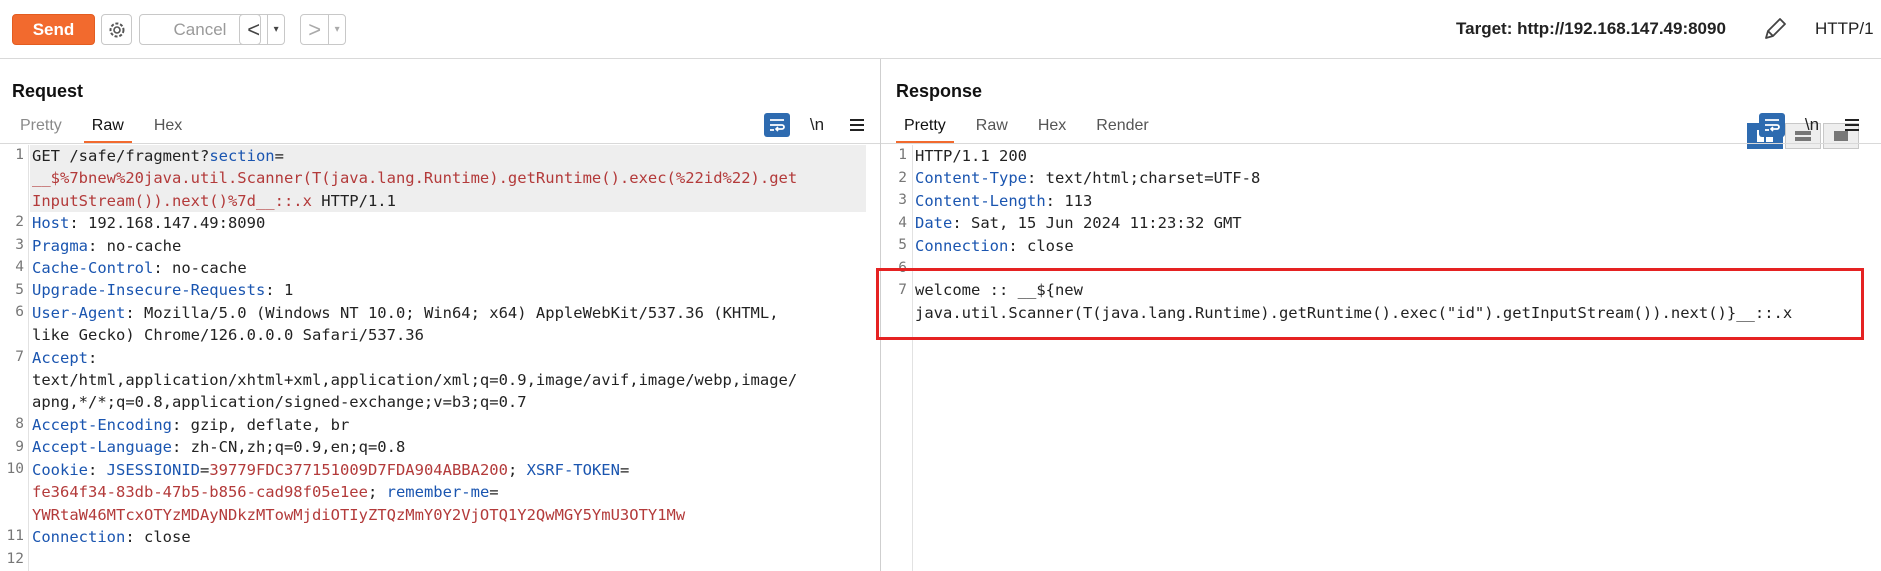 The height and width of the screenshot is (571, 1881). I want to click on request-menu-button, so click(857, 125).